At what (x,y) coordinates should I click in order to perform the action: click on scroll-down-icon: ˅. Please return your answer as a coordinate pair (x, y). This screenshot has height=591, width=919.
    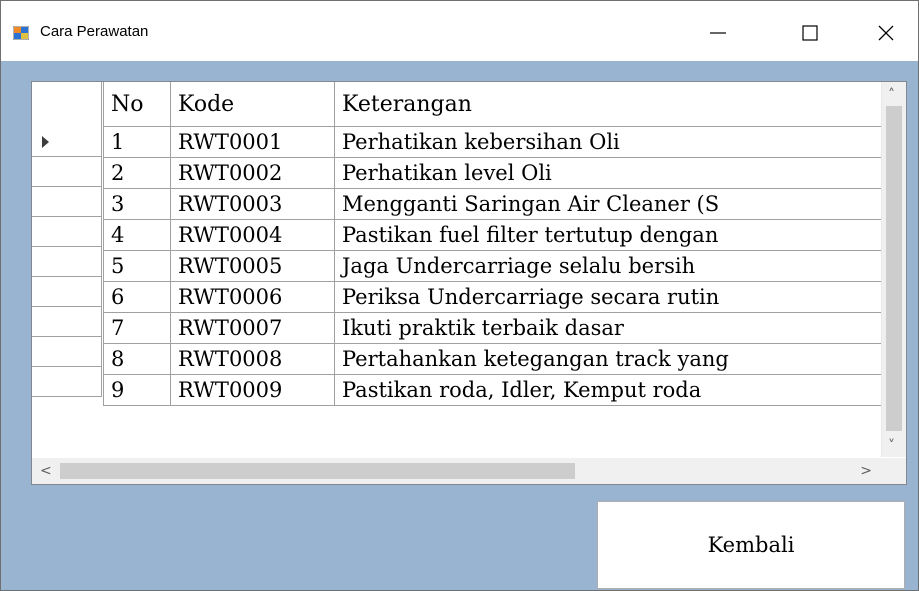
    Looking at the image, I should click on (891, 446).